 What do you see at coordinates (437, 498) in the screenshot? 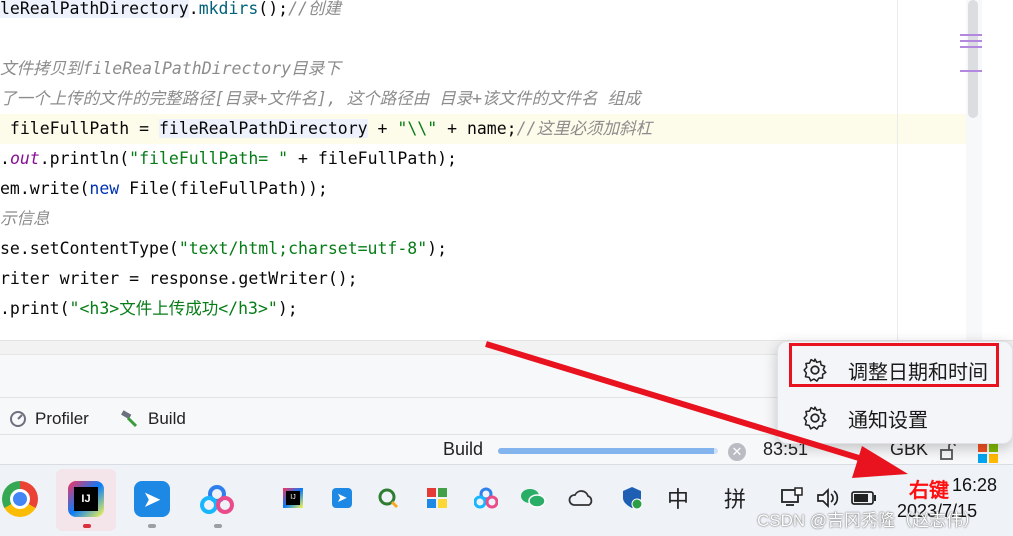
I see `colorful-app-tray-icon` at bounding box center [437, 498].